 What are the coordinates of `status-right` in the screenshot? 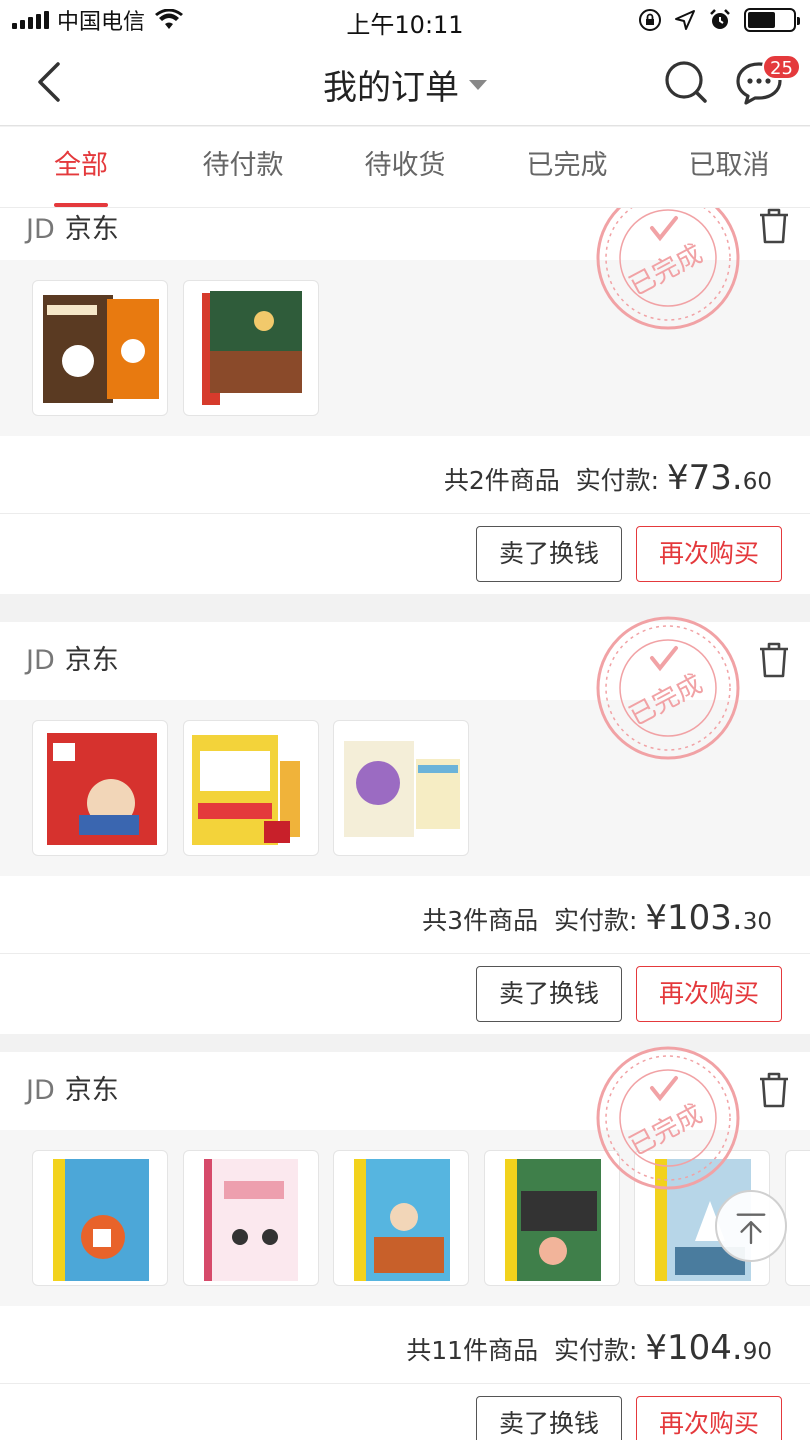 It's located at (719, 20).